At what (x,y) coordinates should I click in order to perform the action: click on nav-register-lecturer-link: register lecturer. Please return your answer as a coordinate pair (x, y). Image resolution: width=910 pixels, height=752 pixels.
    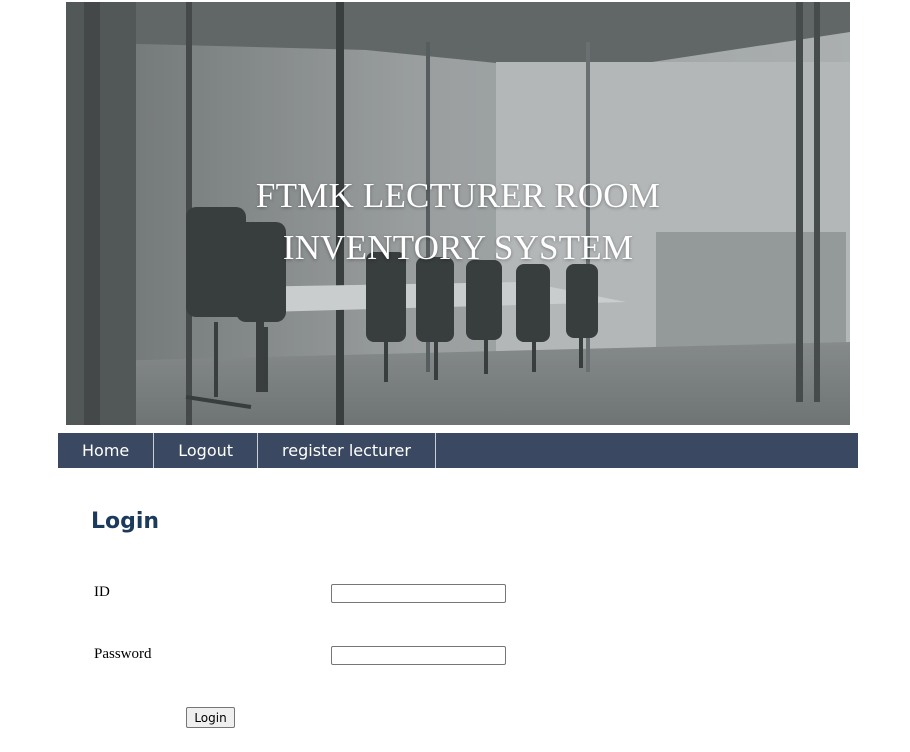
    Looking at the image, I should click on (347, 450).